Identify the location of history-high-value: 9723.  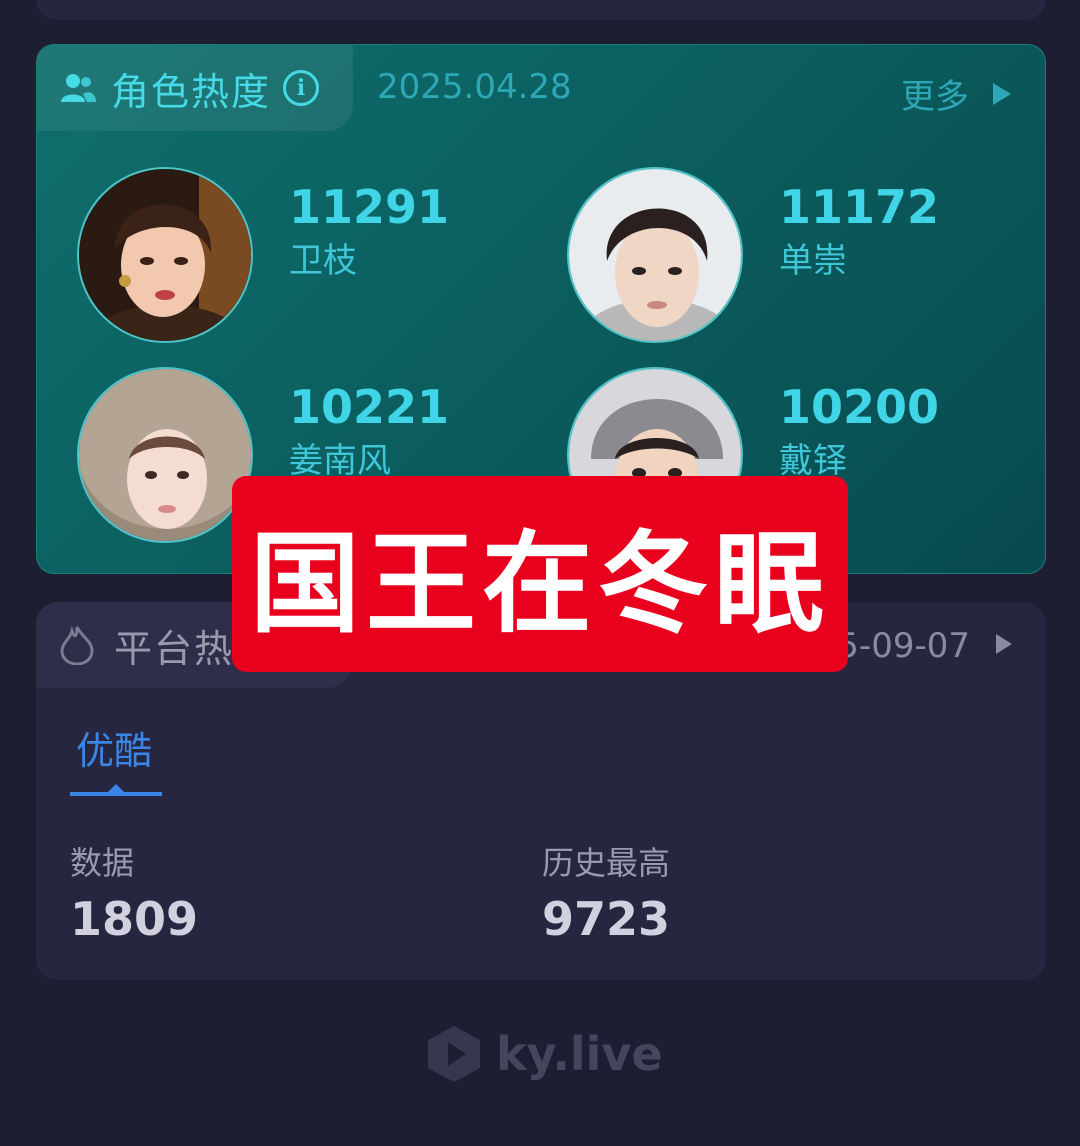
(606, 919).